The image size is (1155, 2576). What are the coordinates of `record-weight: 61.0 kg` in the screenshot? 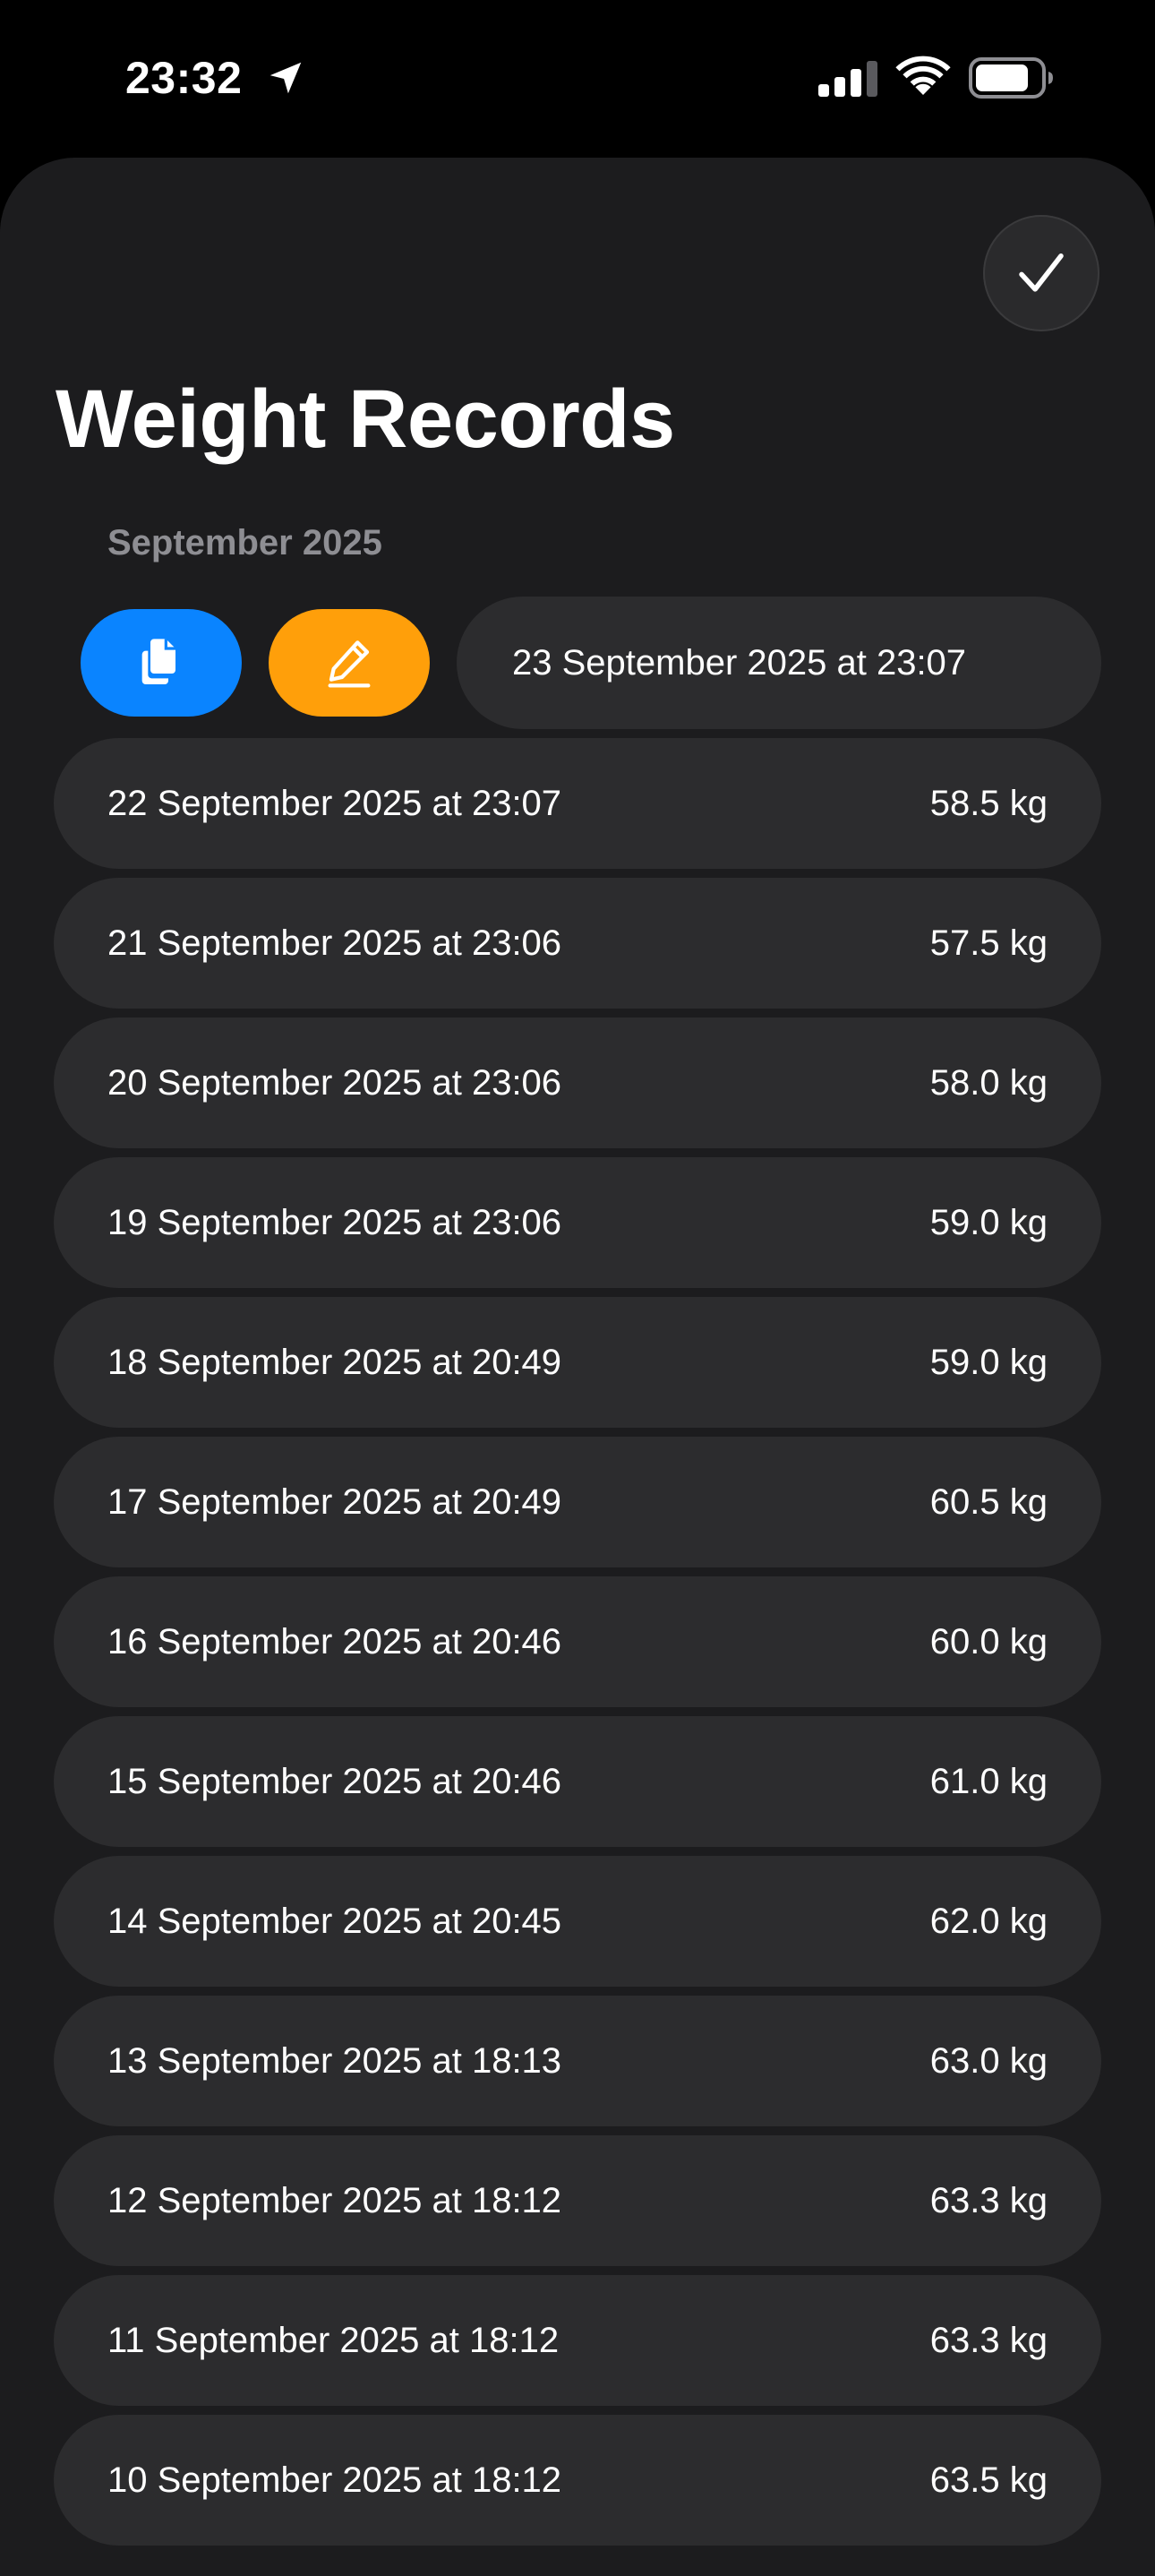 It's located at (988, 1781).